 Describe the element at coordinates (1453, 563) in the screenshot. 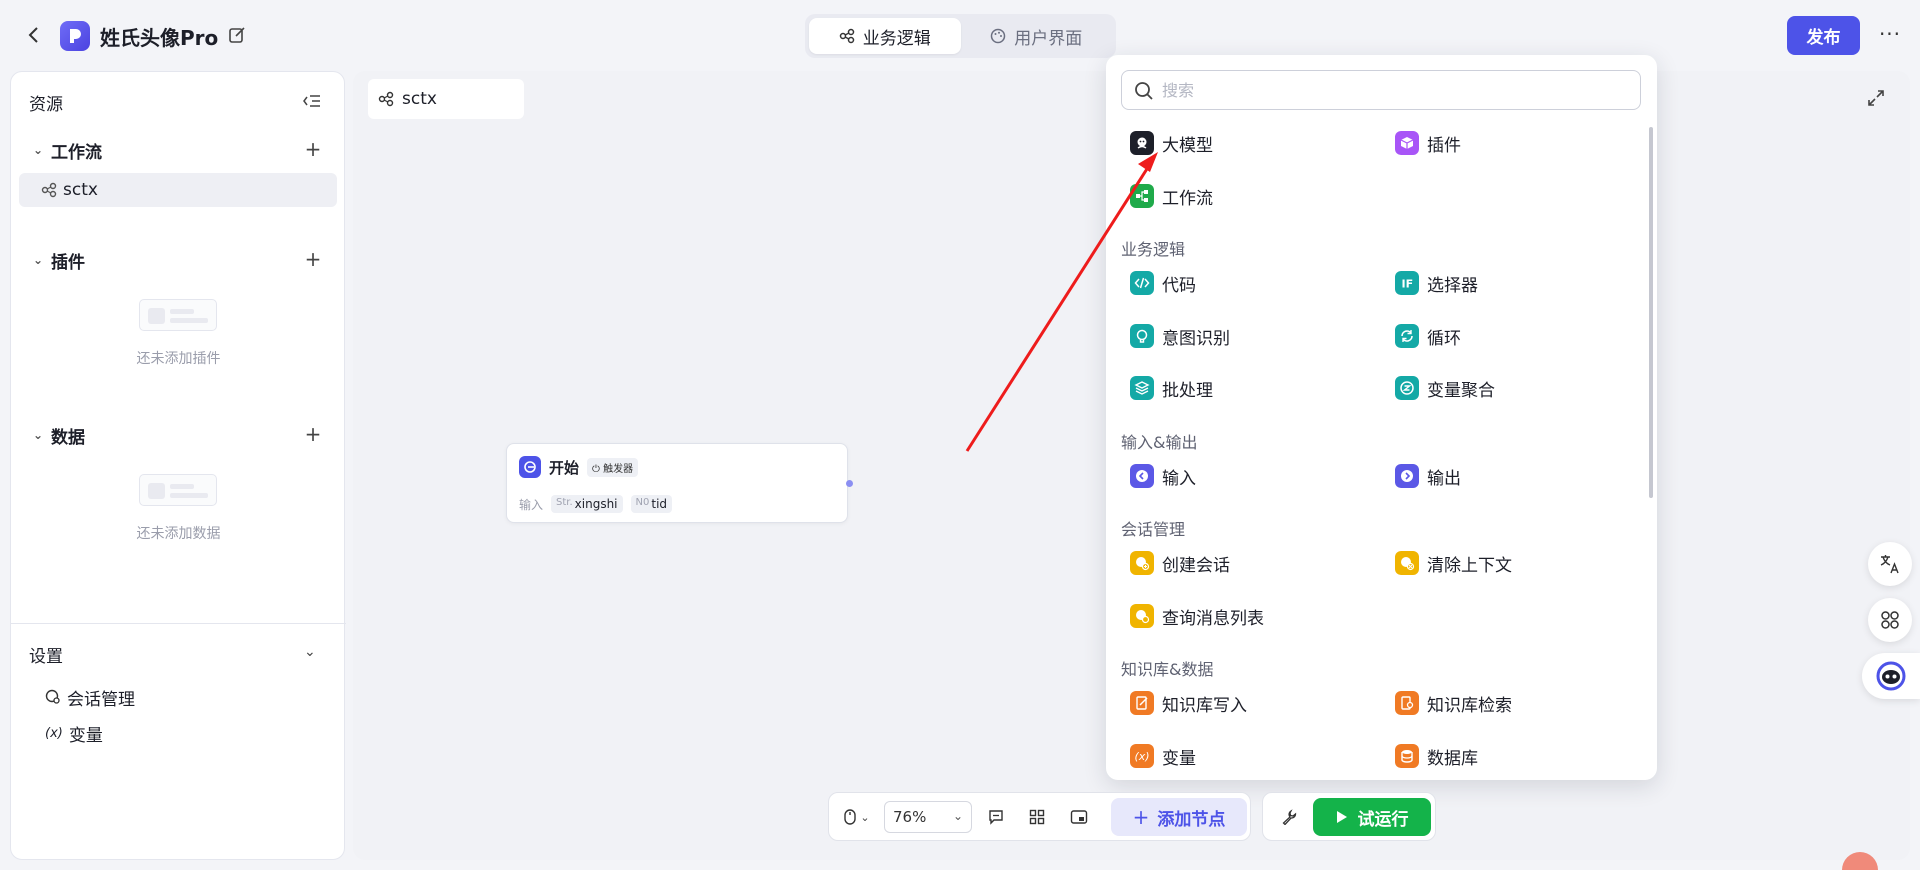

I see `node-item-clear-context: 清除上下文` at that location.